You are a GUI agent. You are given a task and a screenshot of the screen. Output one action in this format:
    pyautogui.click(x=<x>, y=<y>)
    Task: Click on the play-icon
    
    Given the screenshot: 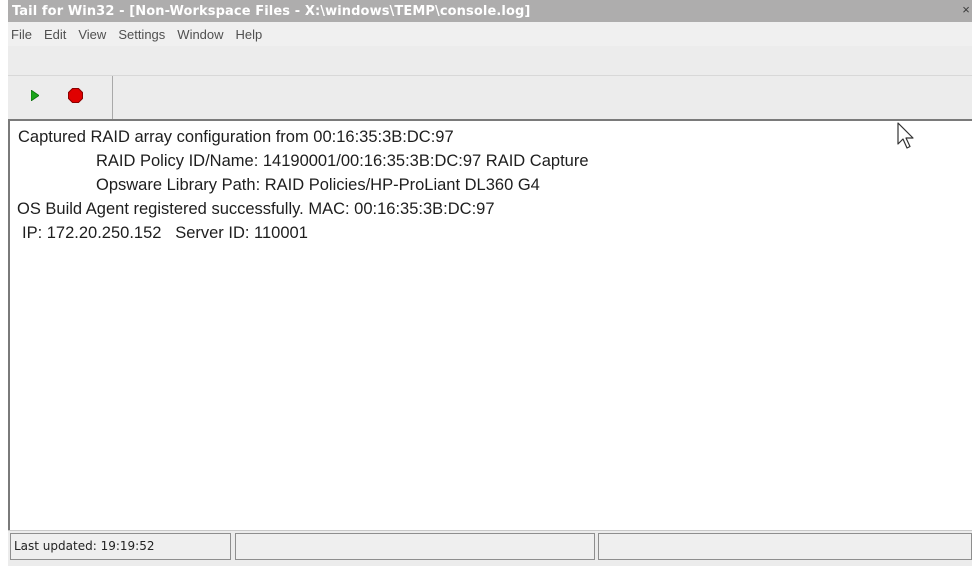 What is the action you would take?
    pyautogui.click(x=35, y=95)
    